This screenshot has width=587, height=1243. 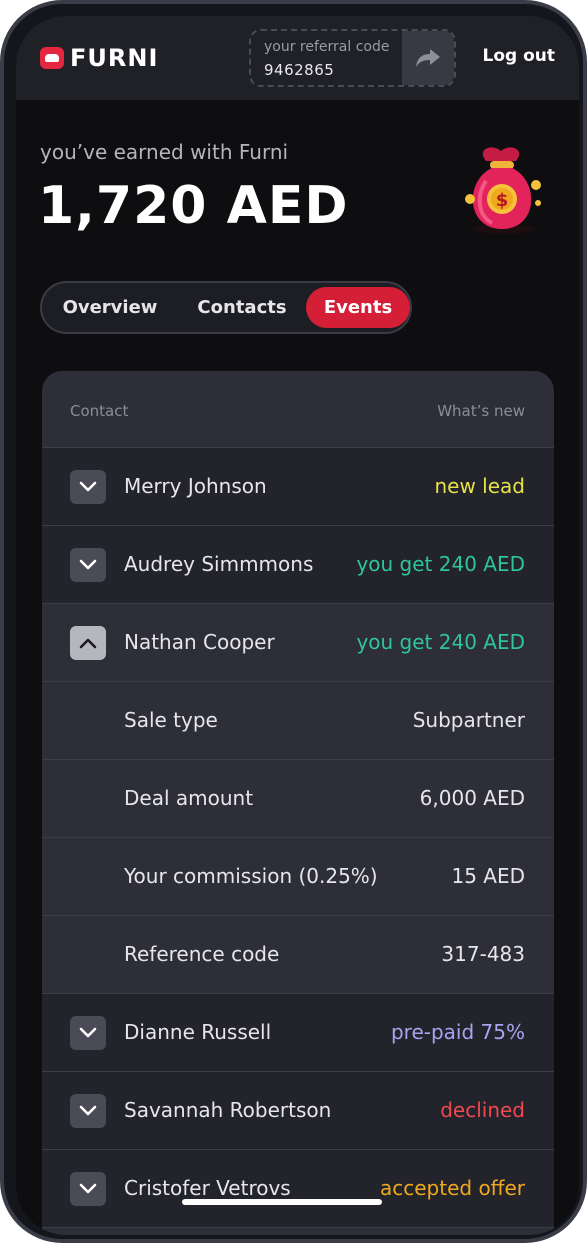 I want to click on detail-row-reference-code: Reference code 317-483, so click(x=298, y=955).